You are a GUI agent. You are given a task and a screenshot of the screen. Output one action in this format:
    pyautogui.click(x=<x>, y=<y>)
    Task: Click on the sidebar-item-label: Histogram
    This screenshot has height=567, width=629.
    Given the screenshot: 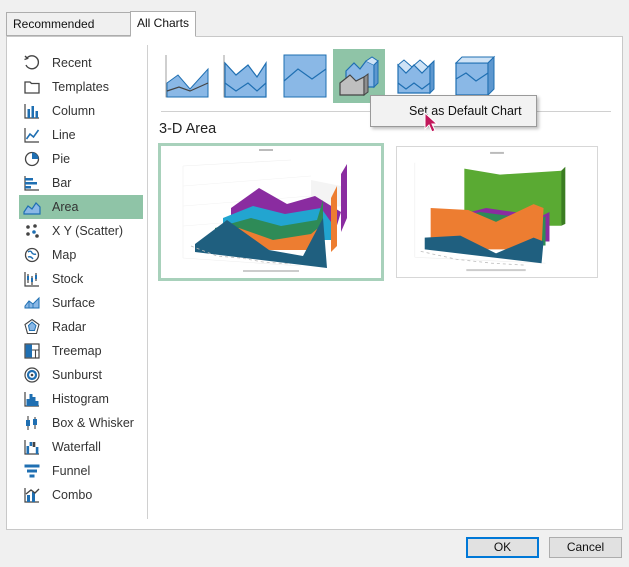 What is the action you would take?
    pyautogui.click(x=80, y=399)
    